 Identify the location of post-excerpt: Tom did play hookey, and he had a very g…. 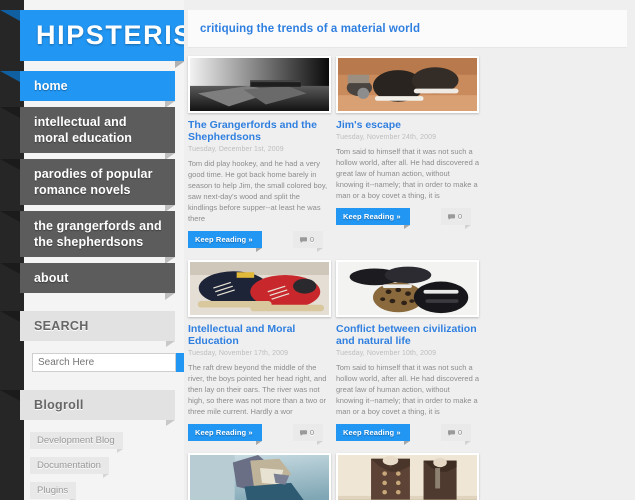
(258, 191).